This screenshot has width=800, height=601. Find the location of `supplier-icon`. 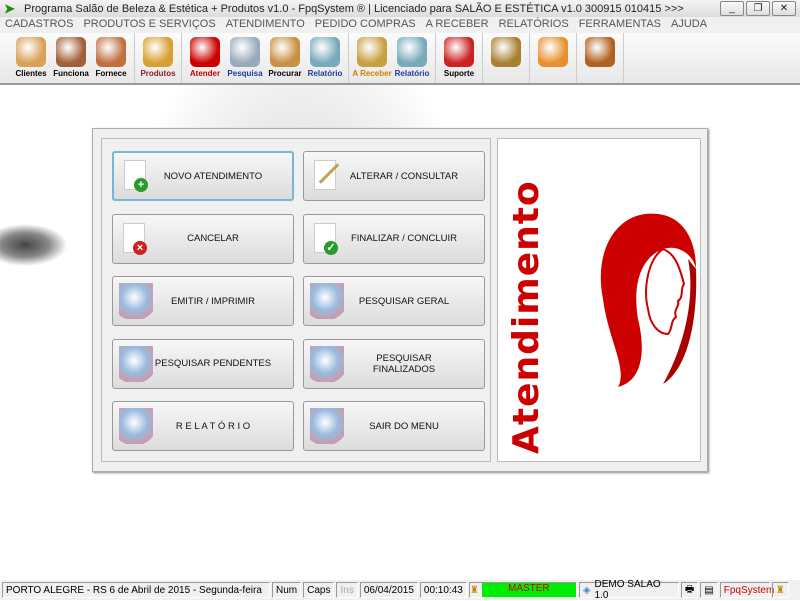

supplier-icon is located at coordinates (111, 52).